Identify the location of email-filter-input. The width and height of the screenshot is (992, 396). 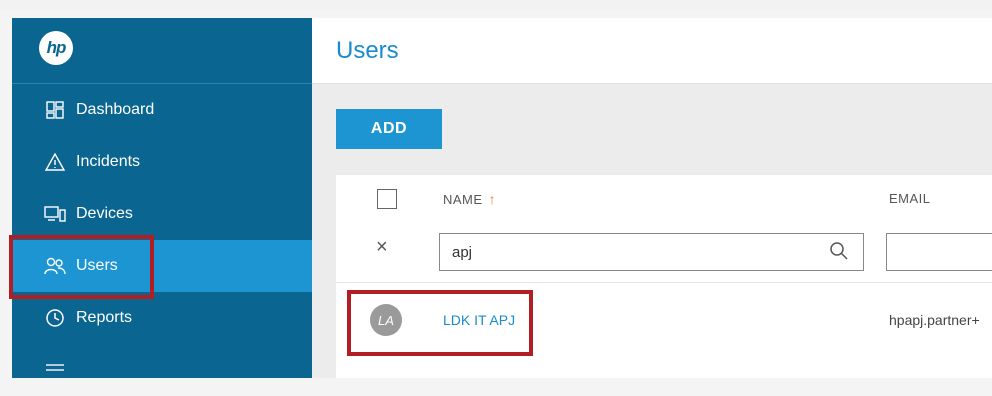
(939, 252).